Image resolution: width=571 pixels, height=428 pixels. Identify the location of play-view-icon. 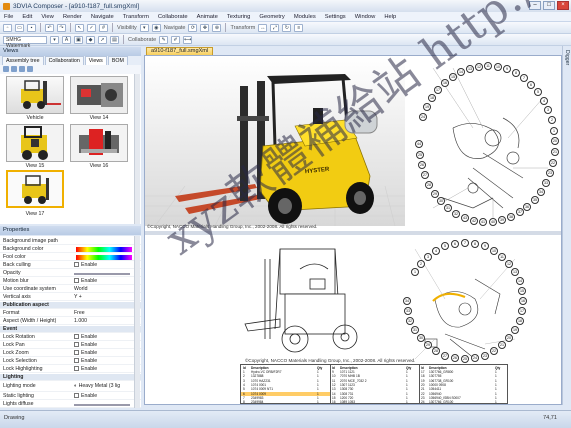
(30, 69).